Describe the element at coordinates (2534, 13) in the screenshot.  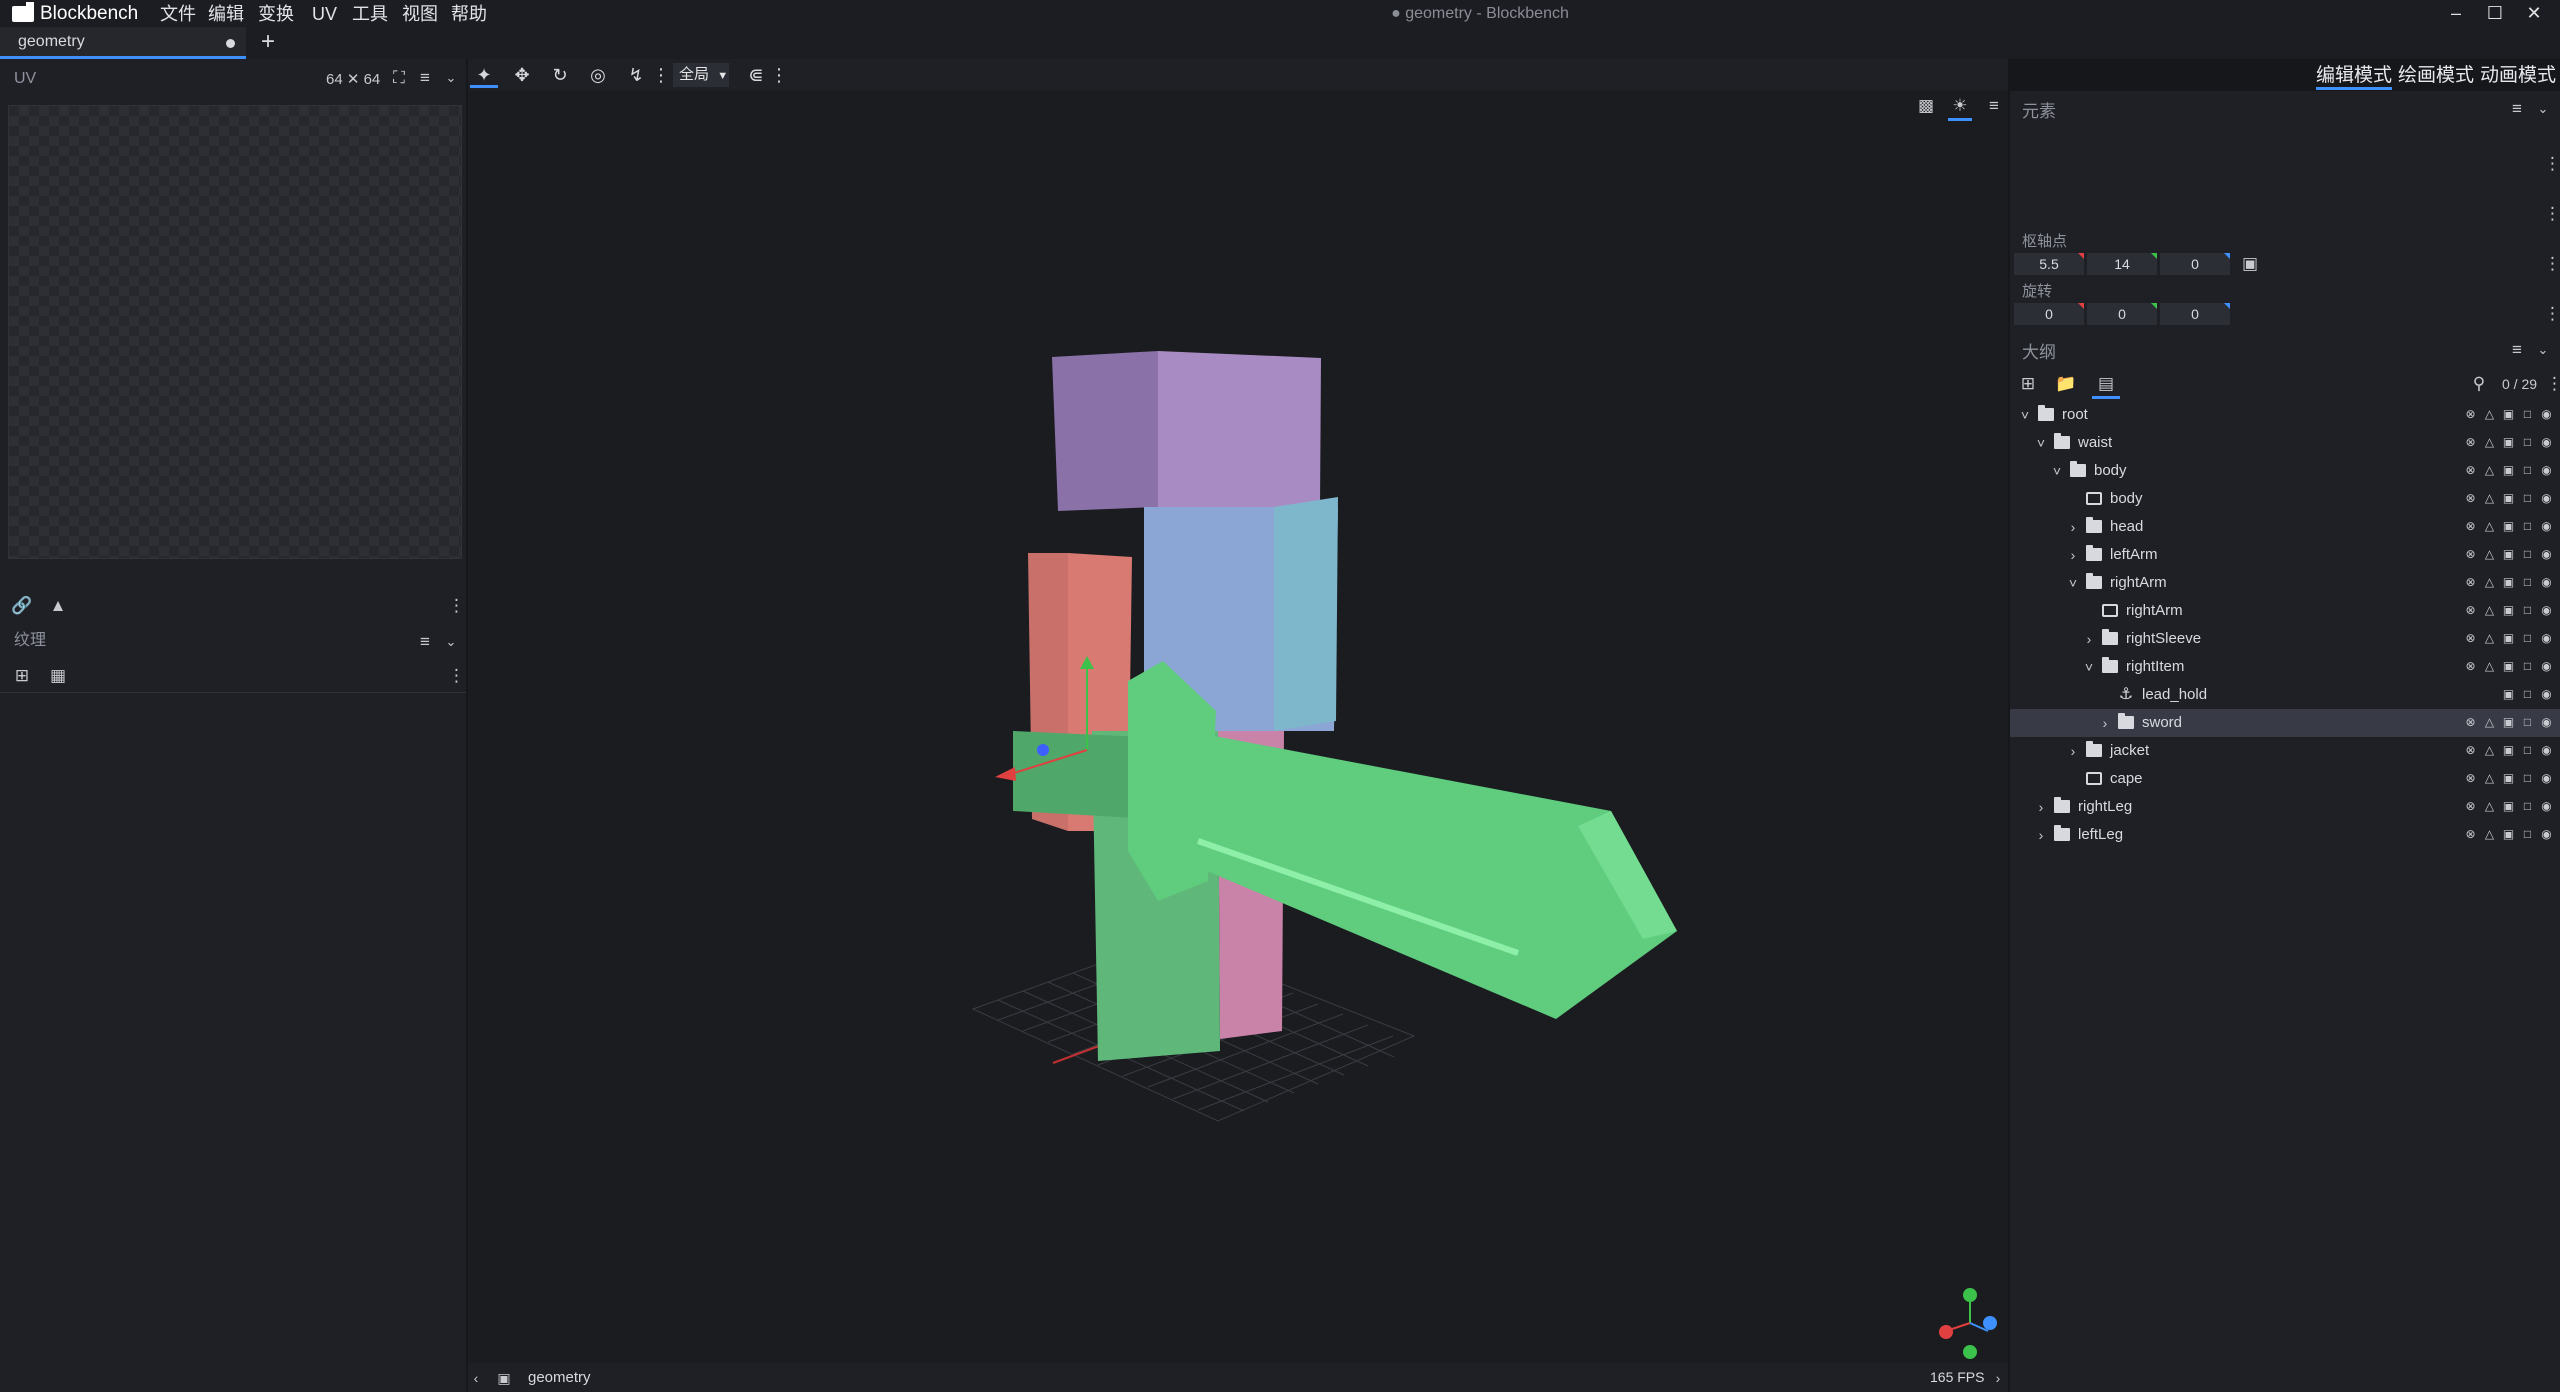
I see `close-icon: ✕` at that location.